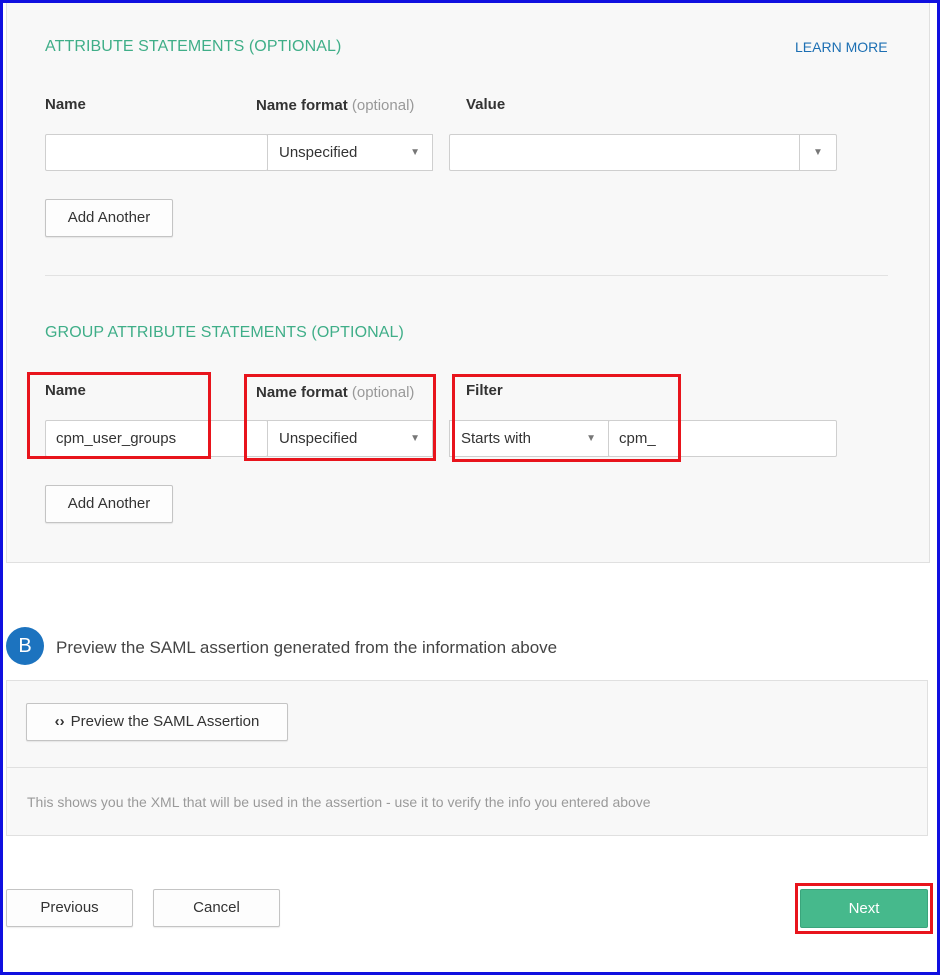  Describe the element at coordinates (59, 721) in the screenshot. I see `code-icon: ‹›` at that location.